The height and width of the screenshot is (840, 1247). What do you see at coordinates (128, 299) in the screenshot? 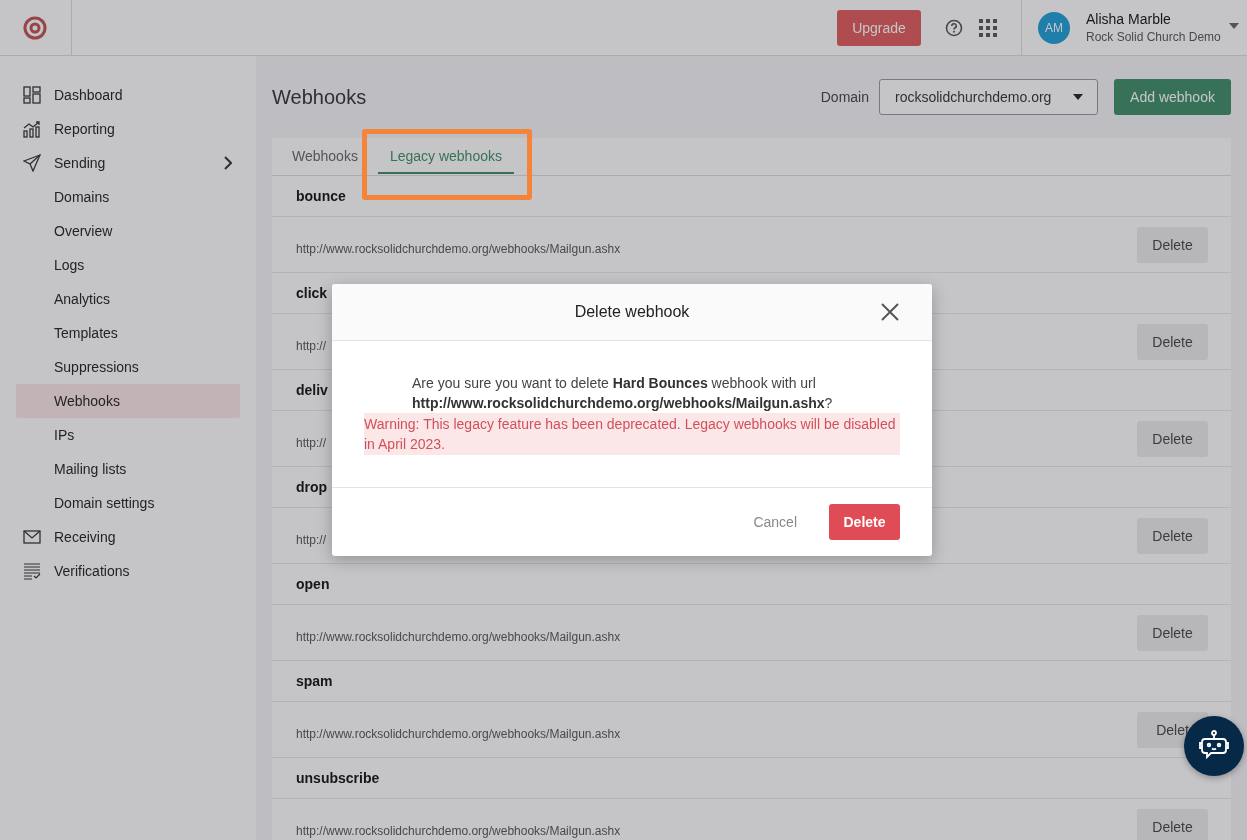
I see `sidebar-item: Analytics` at bounding box center [128, 299].